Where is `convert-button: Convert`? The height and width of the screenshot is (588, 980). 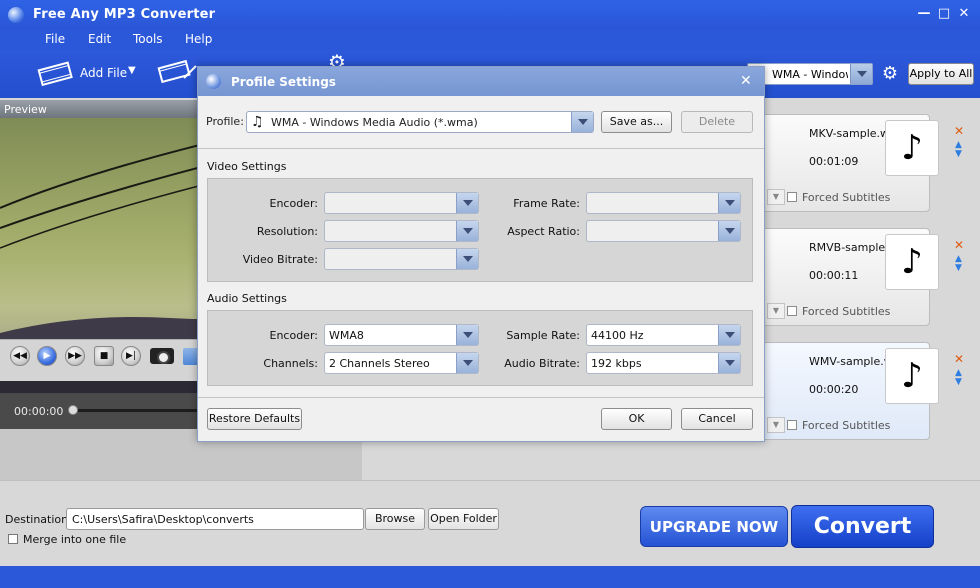
convert-button: Convert is located at coordinates (862, 526).